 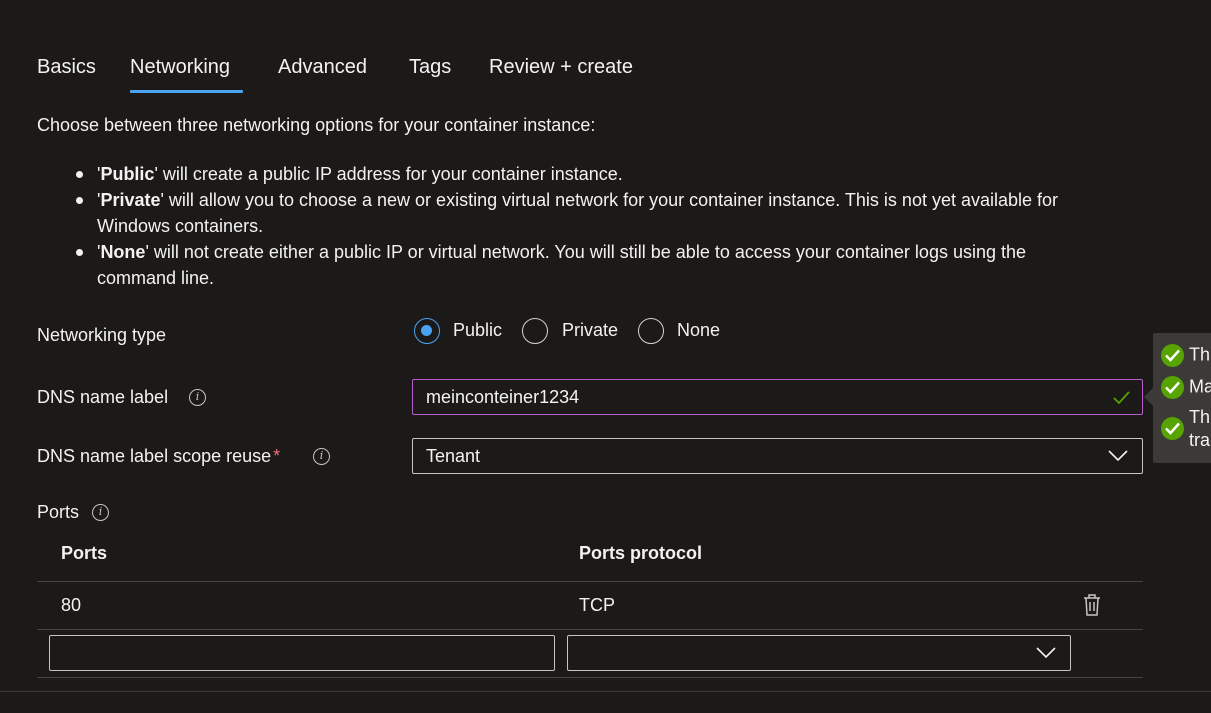 What do you see at coordinates (819, 653) in the screenshot?
I see `new-protocol-select` at bounding box center [819, 653].